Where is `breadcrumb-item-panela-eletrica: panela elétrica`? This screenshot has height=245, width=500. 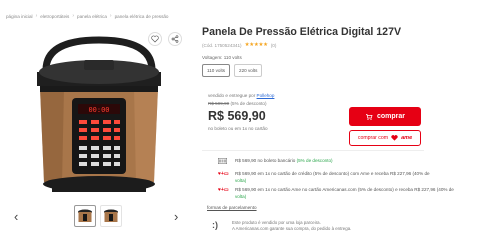 breadcrumb-item-panela-eletrica: panela elétrica is located at coordinates (92, 16).